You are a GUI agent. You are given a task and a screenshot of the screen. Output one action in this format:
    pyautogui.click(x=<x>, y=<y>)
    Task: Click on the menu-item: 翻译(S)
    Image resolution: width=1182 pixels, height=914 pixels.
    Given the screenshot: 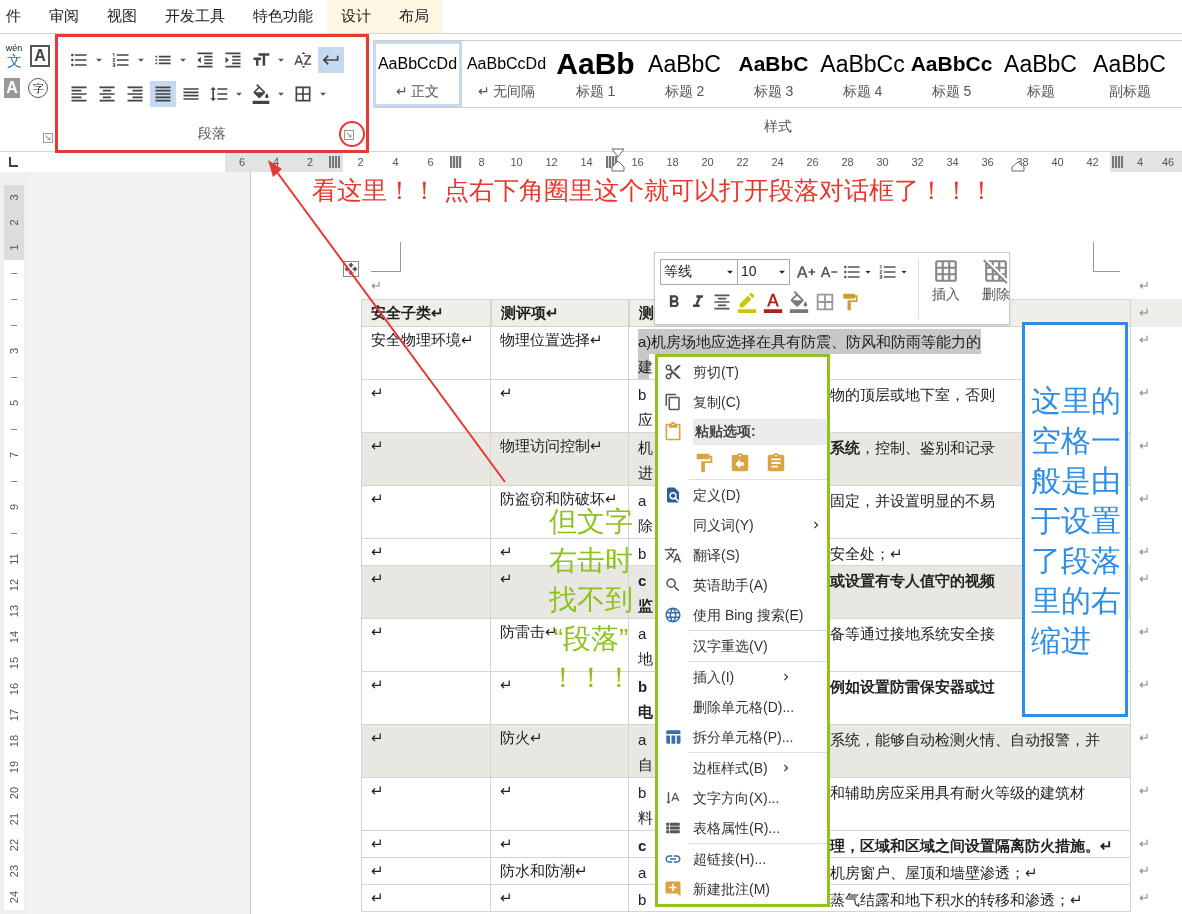 What is the action you would take?
    pyautogui.click(x=742, y=555)
    